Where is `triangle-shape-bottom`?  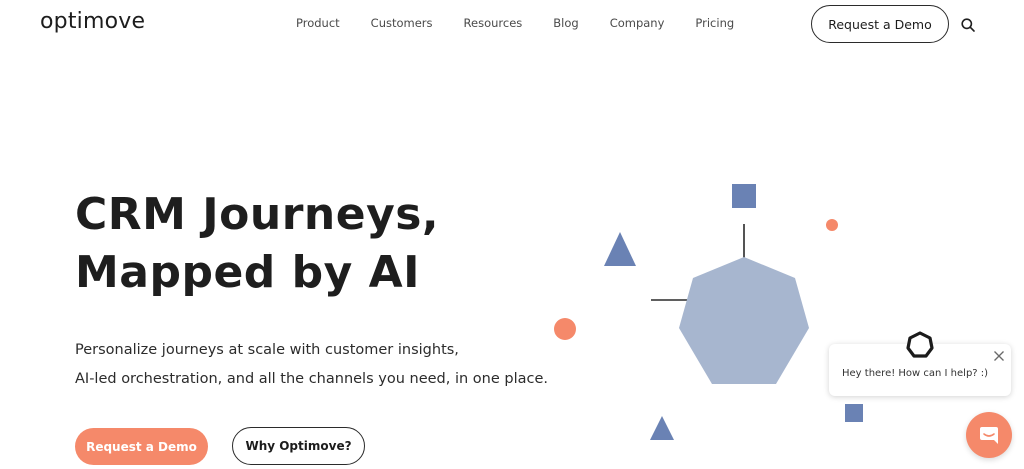 triangle-shape-bottom is located at coordinates (662, 428).